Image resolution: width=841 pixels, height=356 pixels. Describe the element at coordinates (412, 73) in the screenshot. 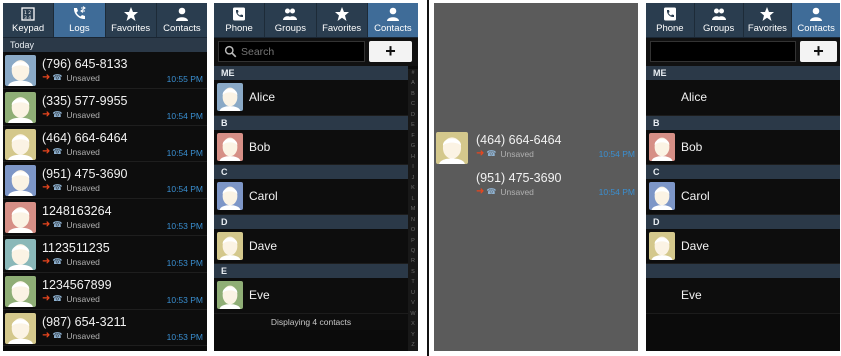

I see `index-letter: #` at that location.